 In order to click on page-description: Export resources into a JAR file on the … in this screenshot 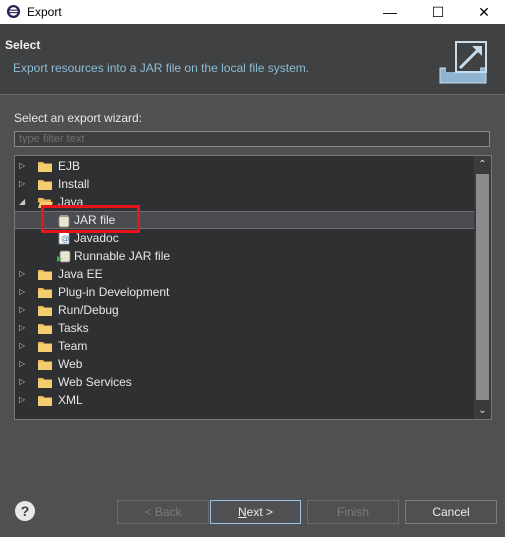, I will do `click(161, 68)`.